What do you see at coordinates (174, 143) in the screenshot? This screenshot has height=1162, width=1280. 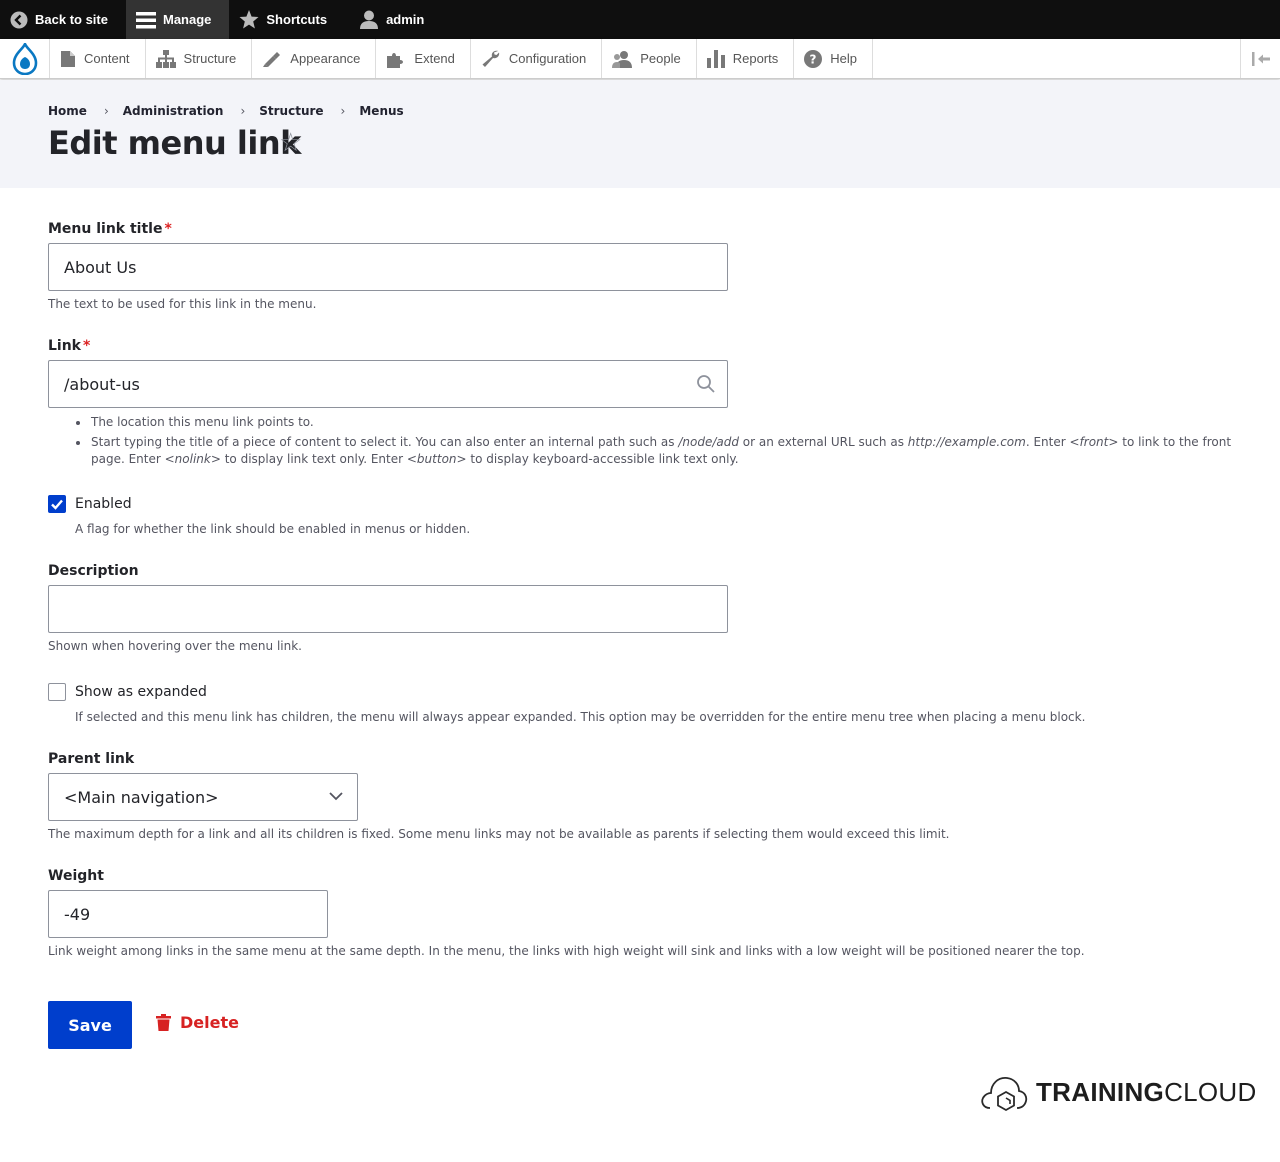 I see `page-title: Edit menu link` at bounding box center [174, 143].